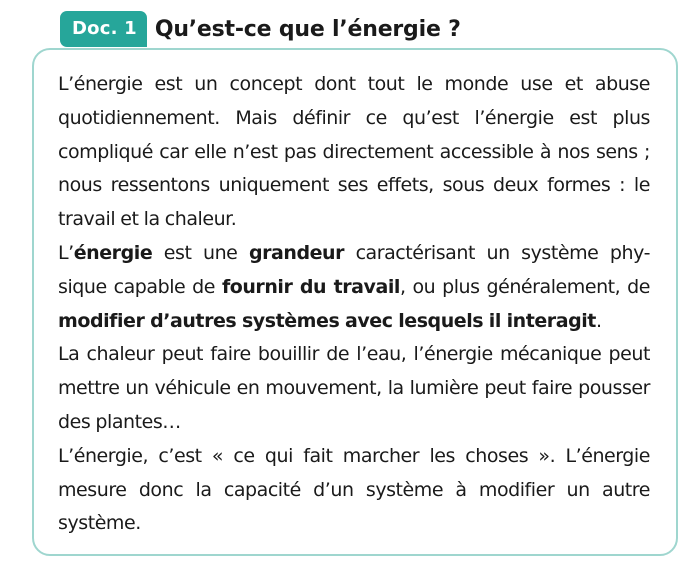 The height and width of the screenshot is (573, 695). I want to click on doc-number-badge: Doc. 1, so click(103, 29).